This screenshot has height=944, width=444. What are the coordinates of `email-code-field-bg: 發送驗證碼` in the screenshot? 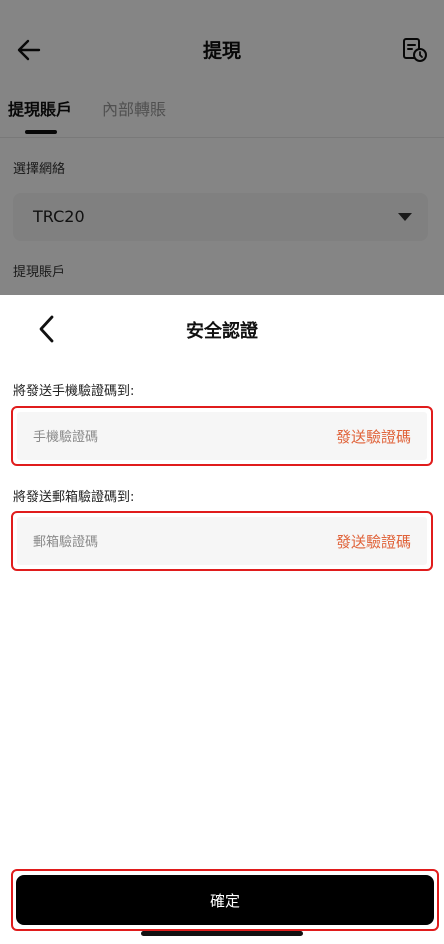 It's located at (222, 542).